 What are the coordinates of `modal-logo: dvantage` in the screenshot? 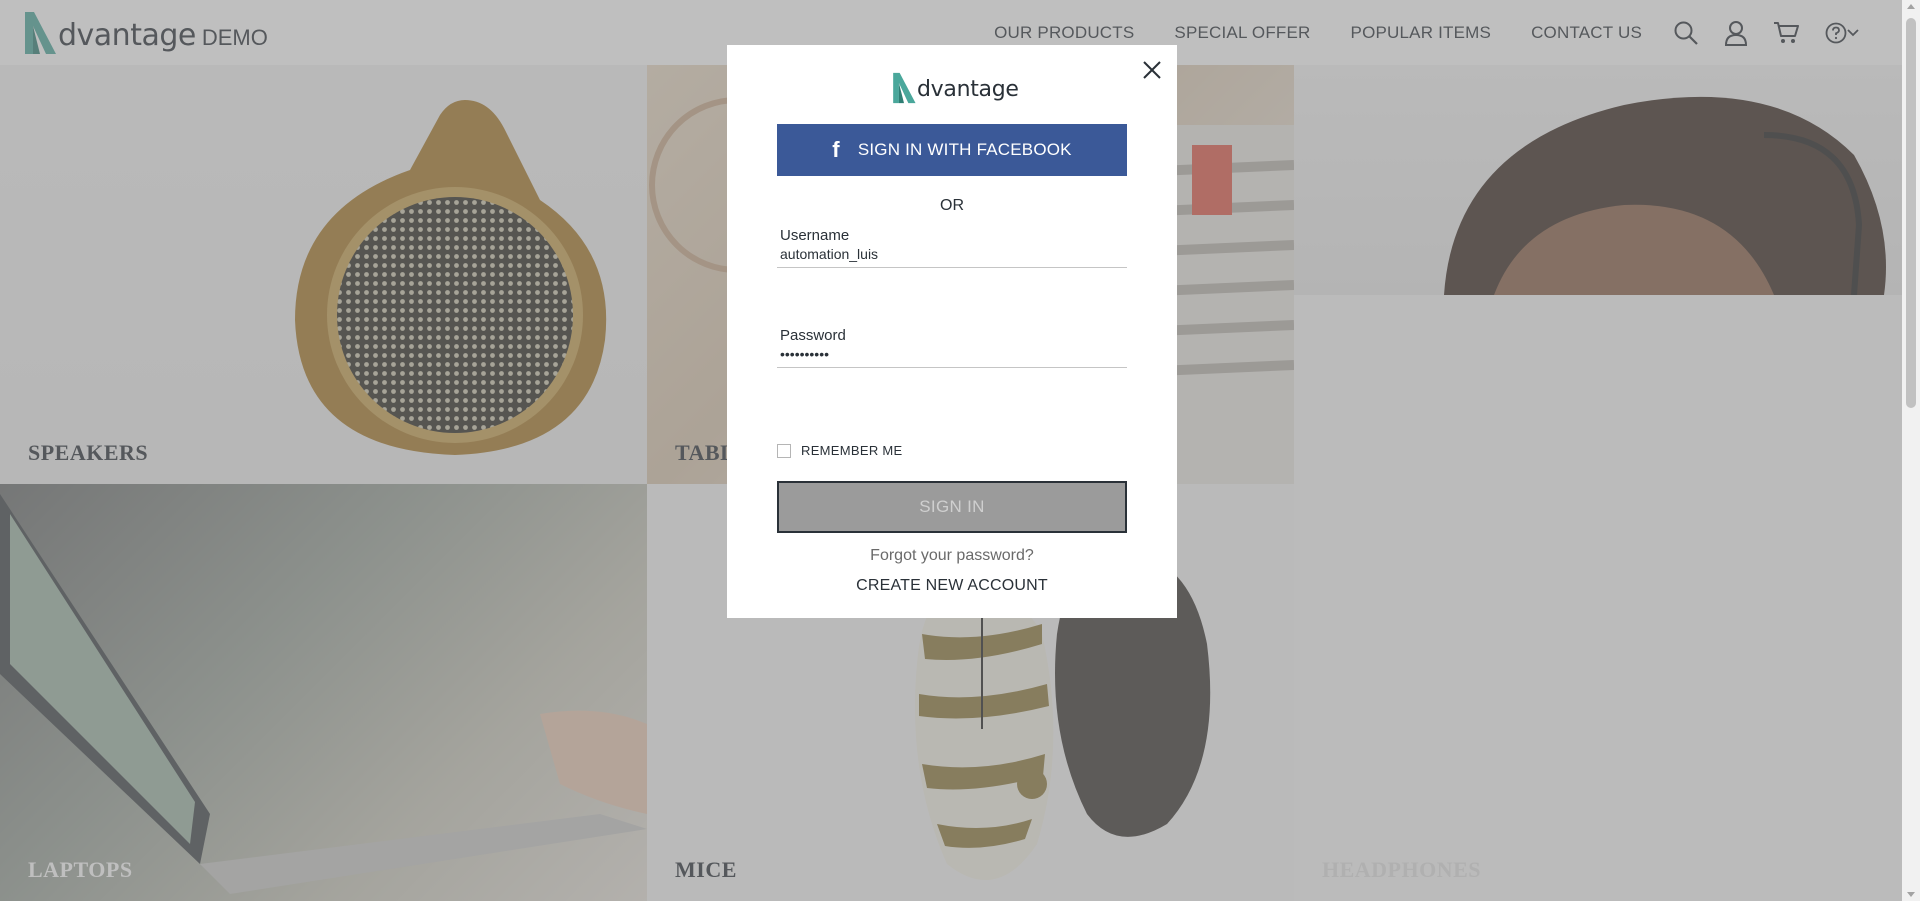 It's located at (955, 87).